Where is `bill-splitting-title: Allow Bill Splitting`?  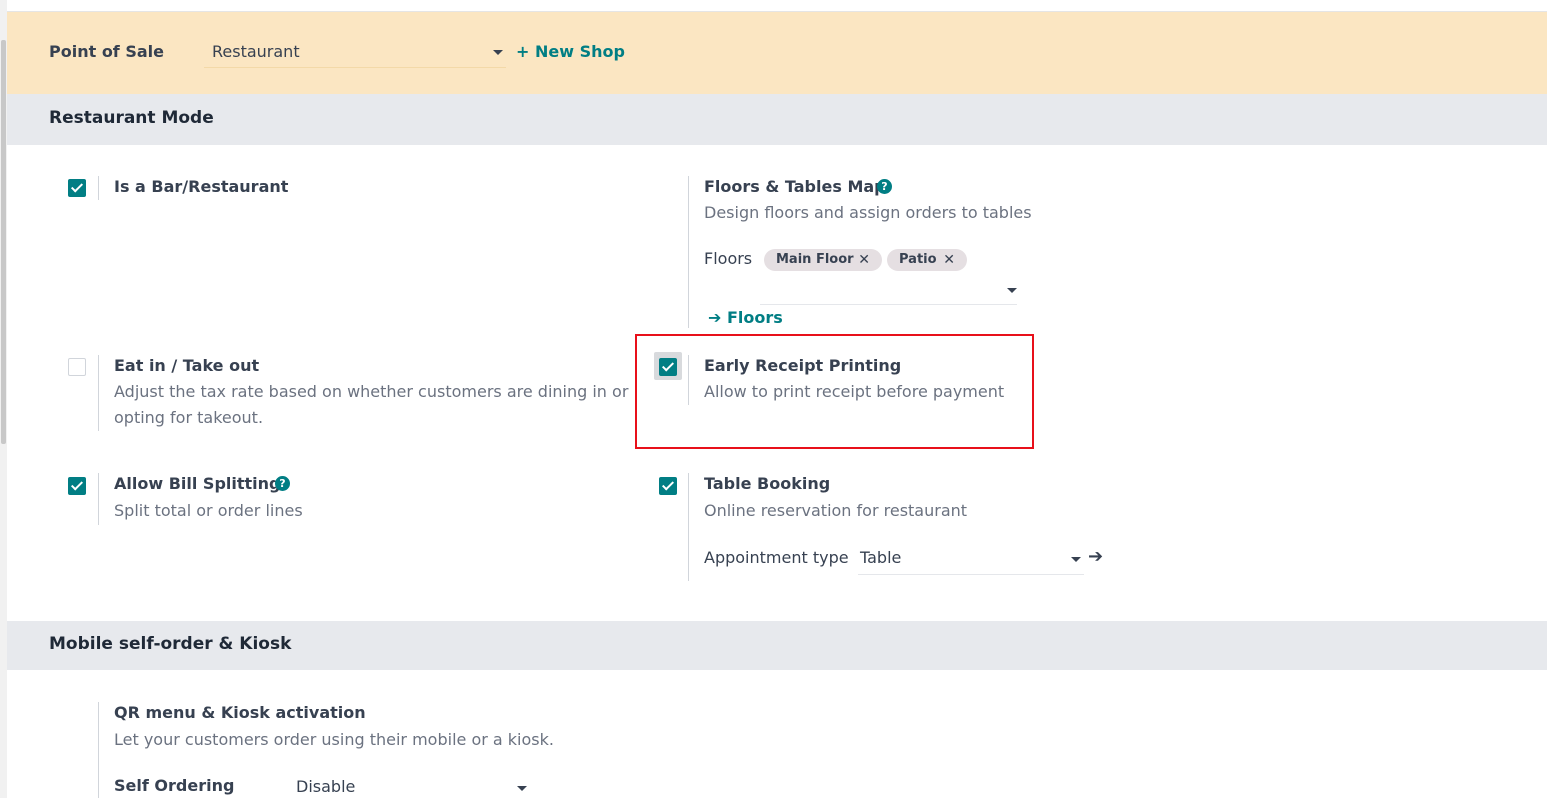 bill-splitting-title: Allow Bill Splitting is located at coordinates (197, 483).